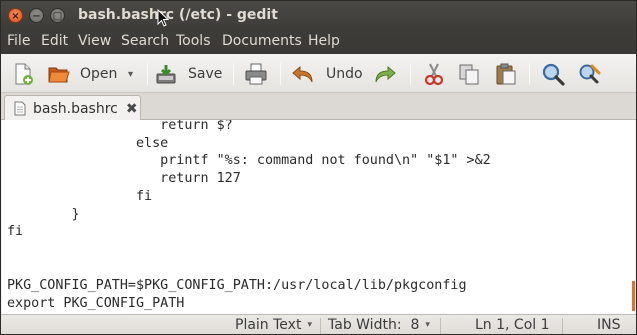 This screenshot has height=335, width=637. What do you see at coordinates (318, 107) in the screenshot?
I see `document-tab-bar: bash.bashrc ✖` at bounding box center [318, 107].